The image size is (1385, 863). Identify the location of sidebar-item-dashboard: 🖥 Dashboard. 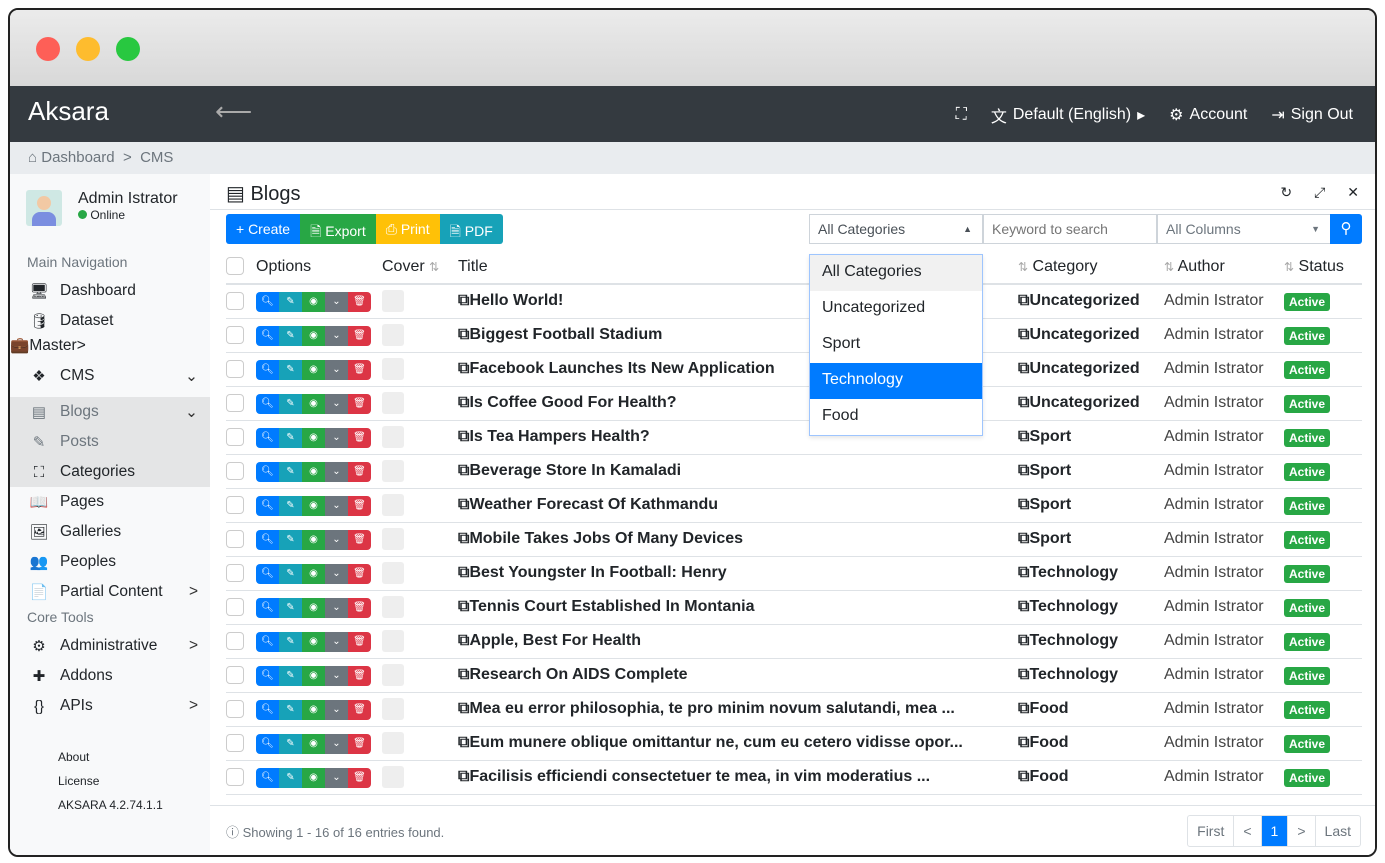
(110, 291).